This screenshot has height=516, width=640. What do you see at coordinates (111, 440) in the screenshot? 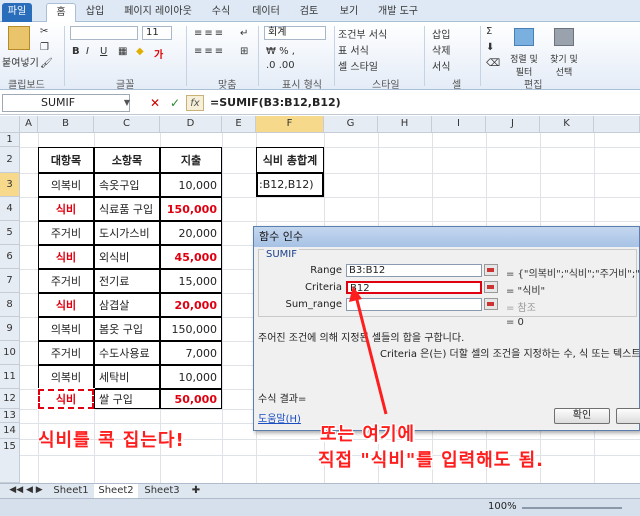
I see `annotation-left: 식비를 콕 집는다!` at bounding box center [111, 440].